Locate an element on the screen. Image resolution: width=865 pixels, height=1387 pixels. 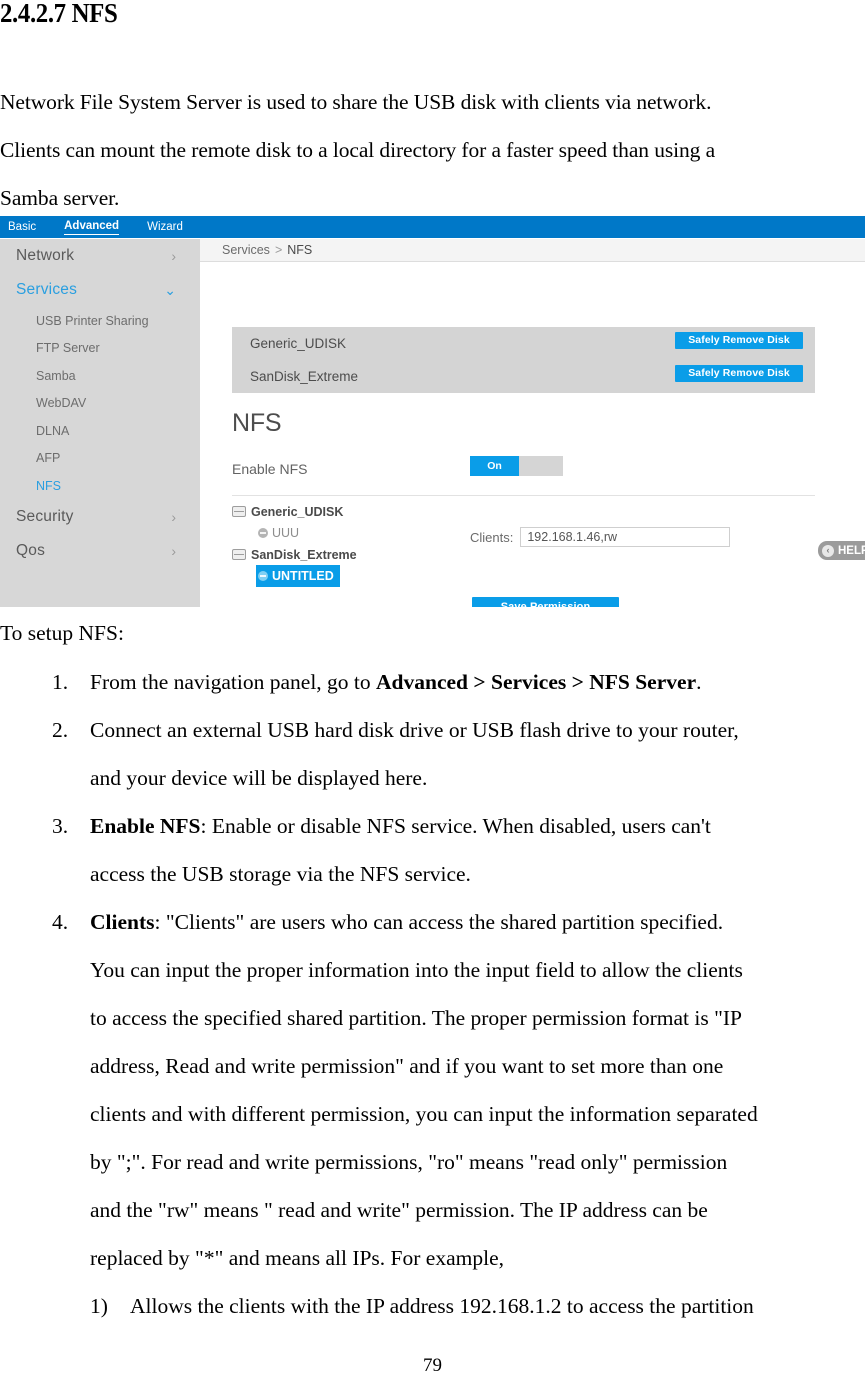
sidebar-item-label: AFP is located at coordinates (48, 458).